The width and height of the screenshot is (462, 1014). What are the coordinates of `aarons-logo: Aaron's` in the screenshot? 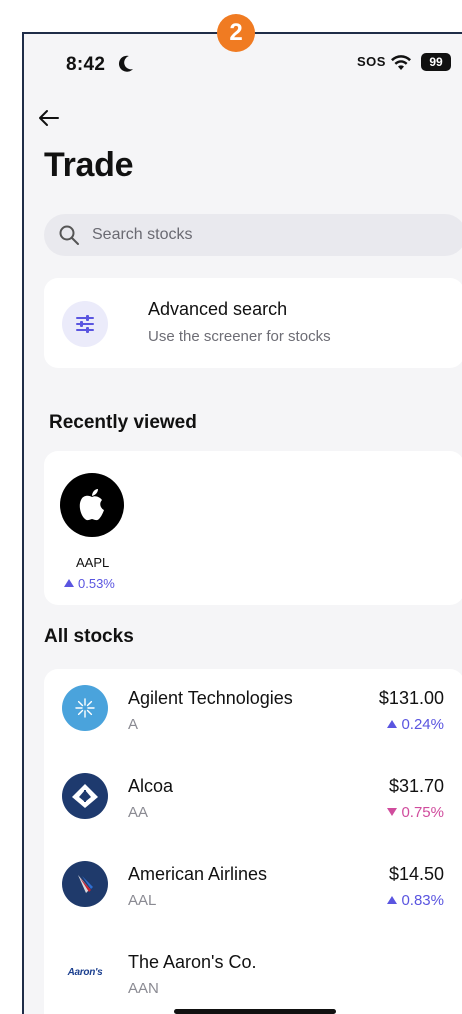 It's located at (85, 972).